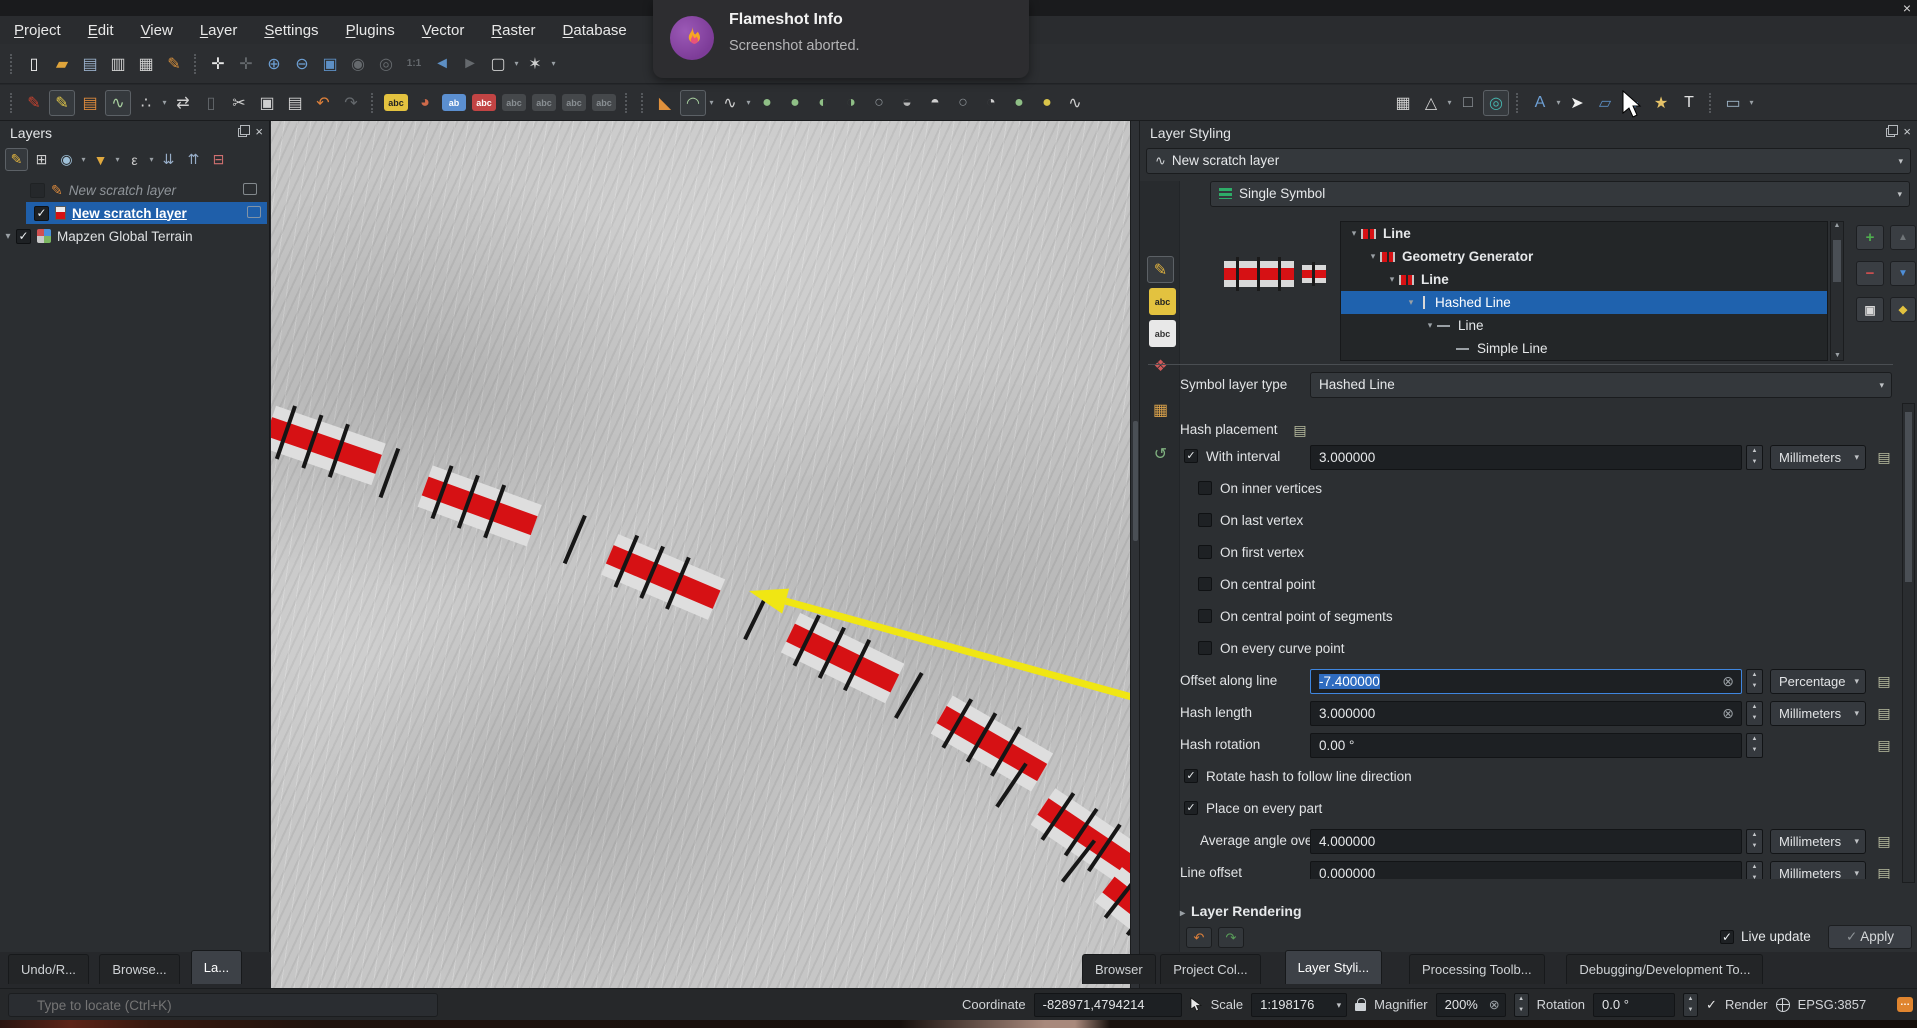 This screenshot has height=1028, width=1917. I want to click on symbol-layer-type-combo: Hashed Line ▾, so click(1601, 385).